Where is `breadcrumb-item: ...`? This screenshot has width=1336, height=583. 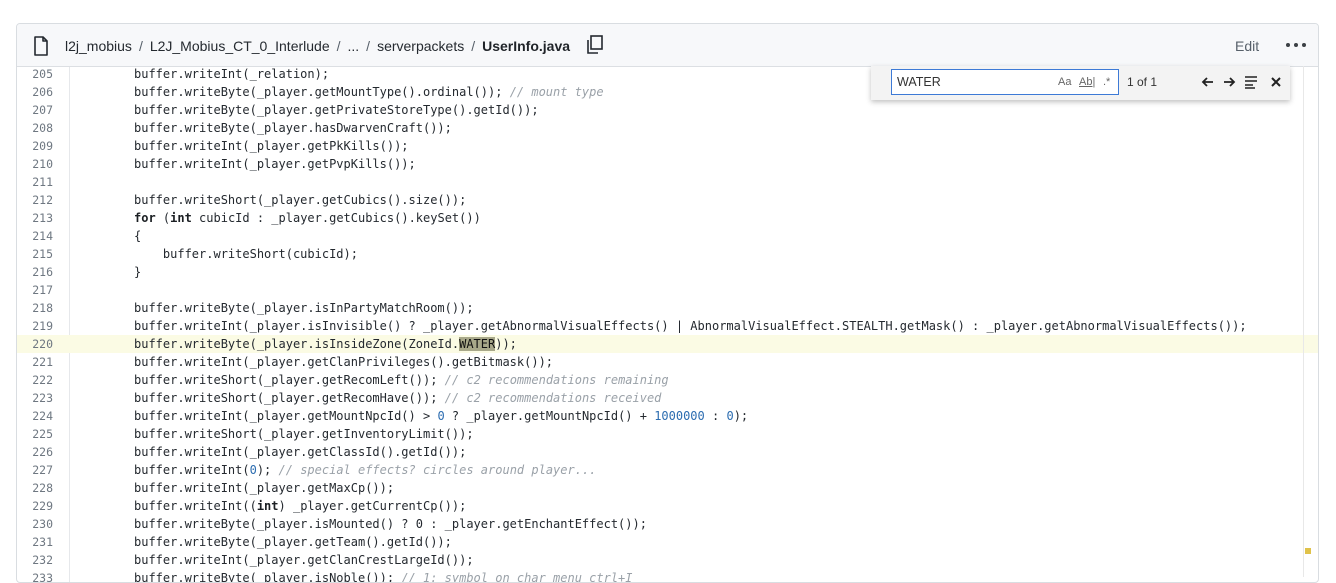
breadcrumb-item: ... is located at coordinates (354, 46).